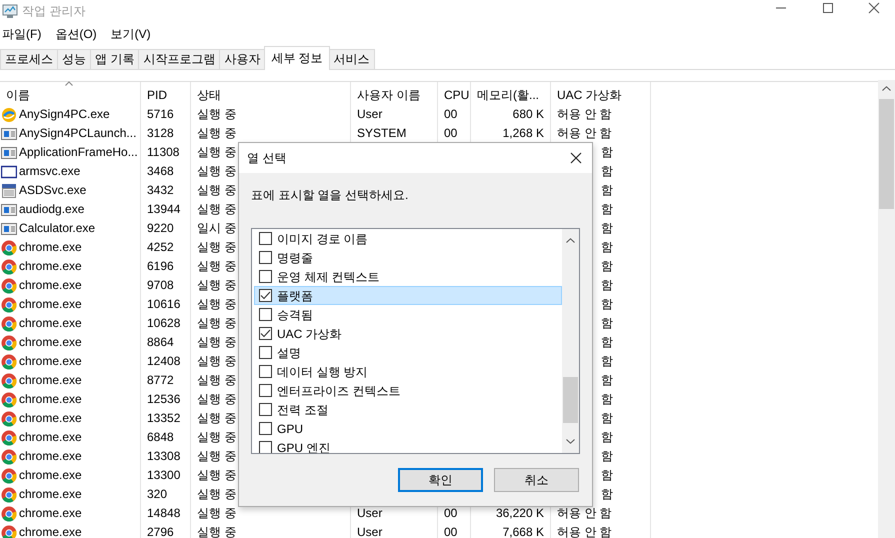 Image resolution: width=895 pixels, height=538 pixels. Describe the element at coordinates (408, 428) in the screenshot. I see `list-item: GPU` at that location.